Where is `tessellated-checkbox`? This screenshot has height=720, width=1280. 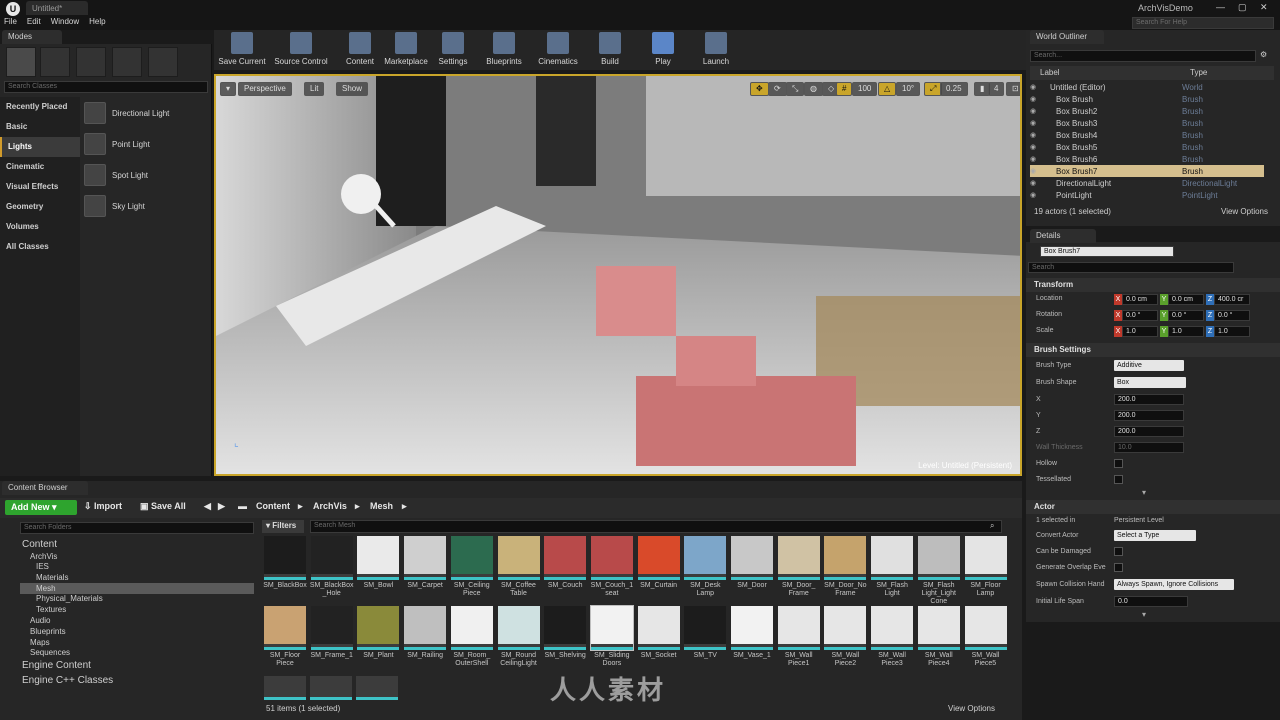
tessellated-checkbox is located at coordinates (1118, 479).